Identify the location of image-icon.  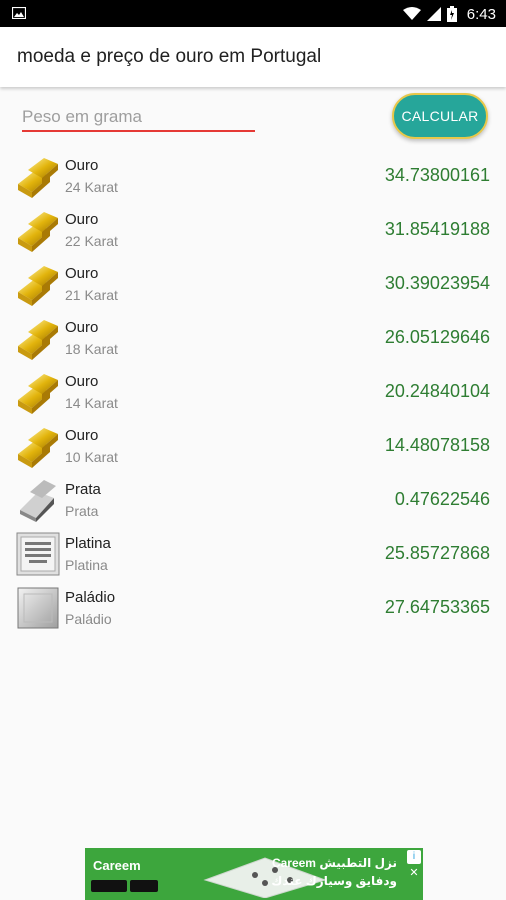
(19, 13).